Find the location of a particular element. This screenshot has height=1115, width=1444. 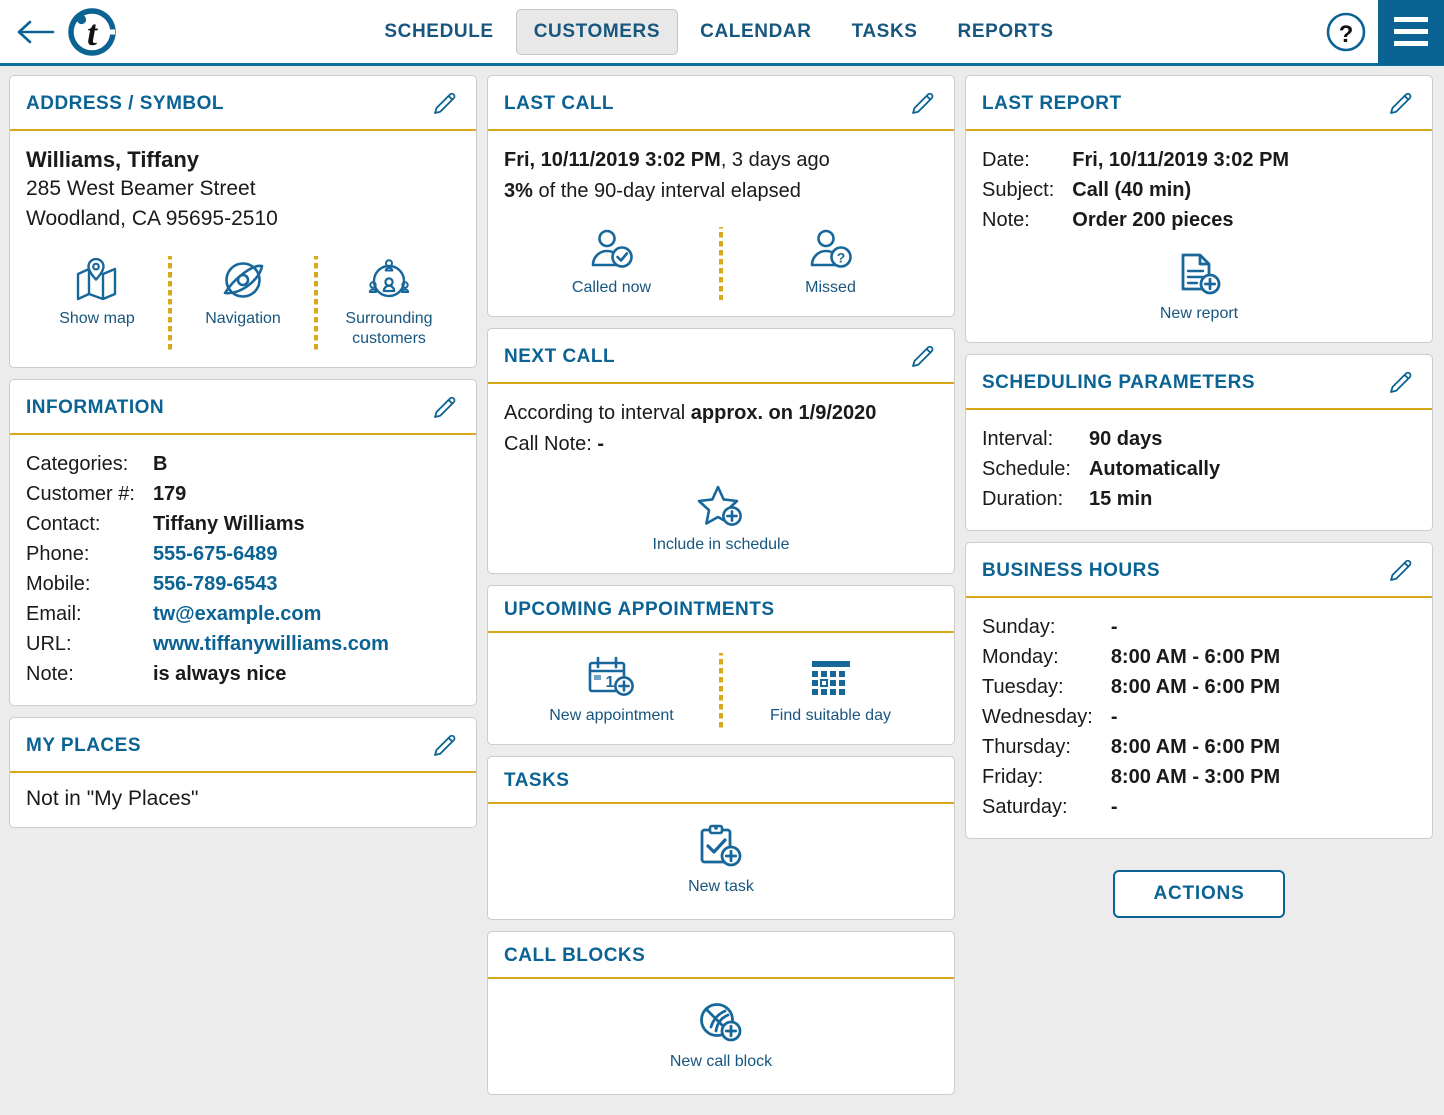

panel-header: TASKS is located at coordinates (721, 780).